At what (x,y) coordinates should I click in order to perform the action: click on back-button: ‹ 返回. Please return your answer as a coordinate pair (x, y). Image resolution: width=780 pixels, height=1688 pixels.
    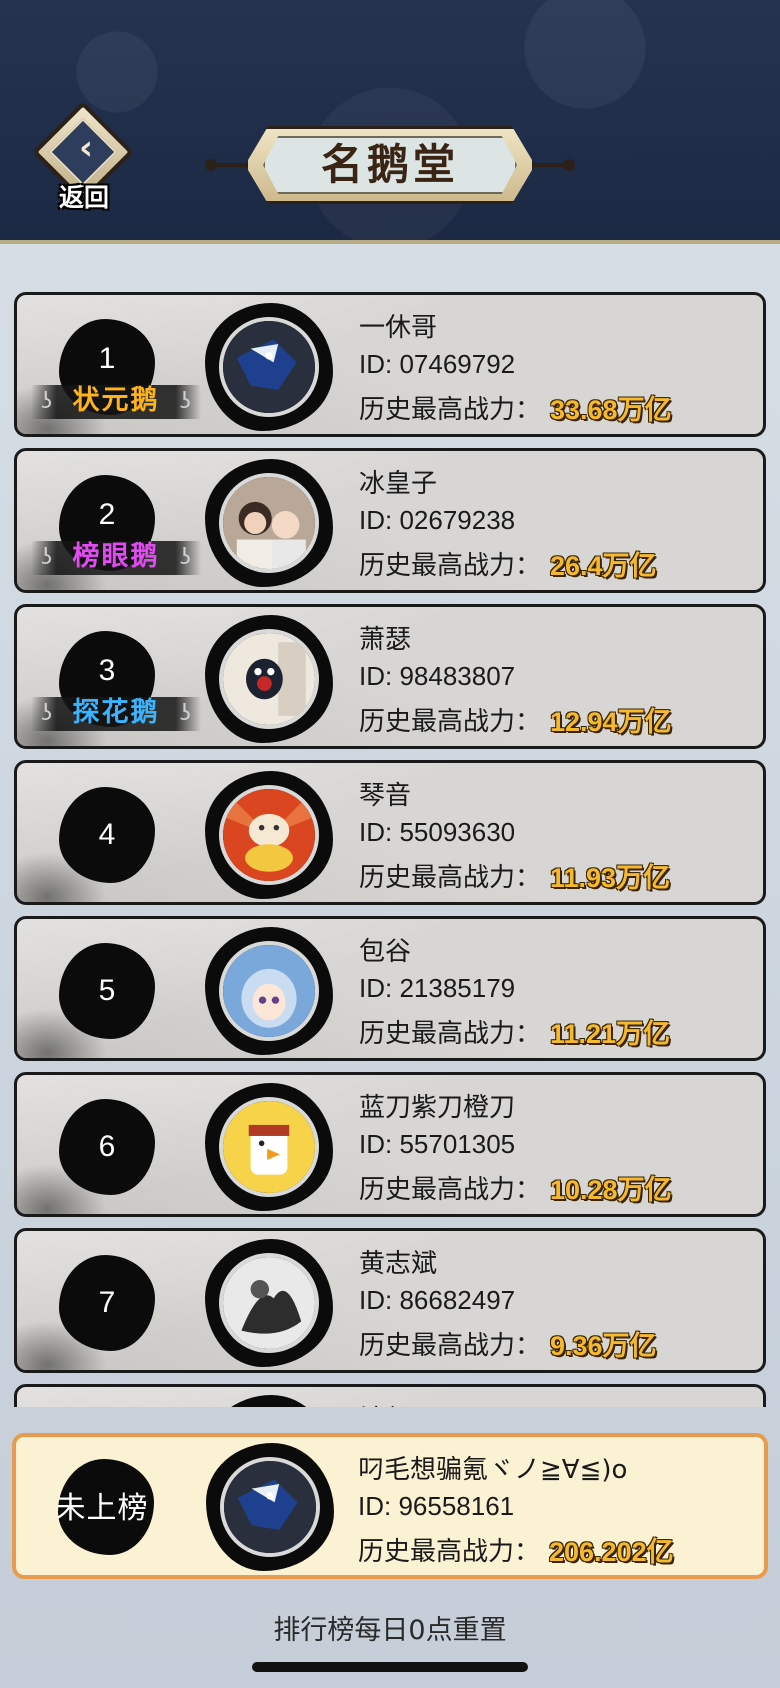
    Looking at the image, I should click on (84, 158).